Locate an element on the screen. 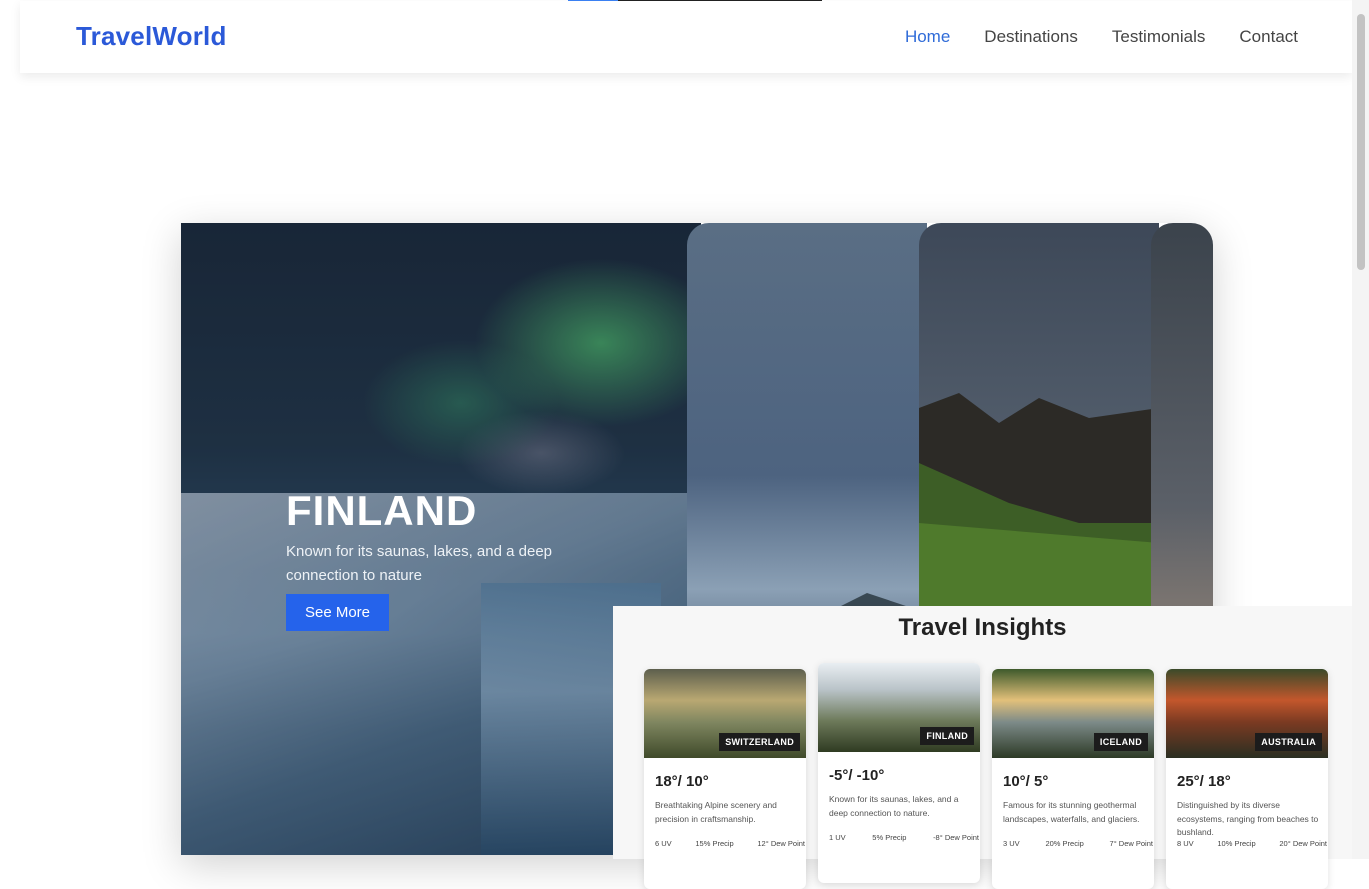 Image resolution: width=1369 pixels, height=889 pixels. scrollbar-thumb is located at coordinates (1361, 142).